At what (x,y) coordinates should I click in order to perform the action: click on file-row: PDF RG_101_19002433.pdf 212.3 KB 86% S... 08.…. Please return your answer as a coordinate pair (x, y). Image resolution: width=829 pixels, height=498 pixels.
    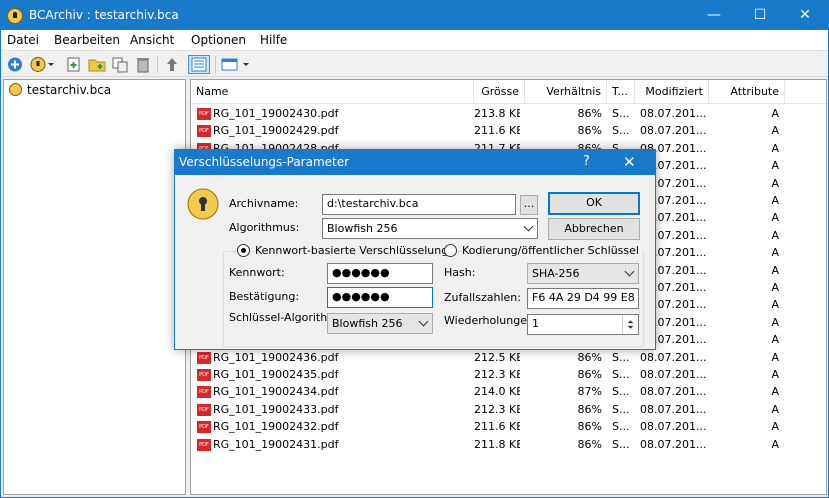
    Looking at the image, I should click on (508, 410).